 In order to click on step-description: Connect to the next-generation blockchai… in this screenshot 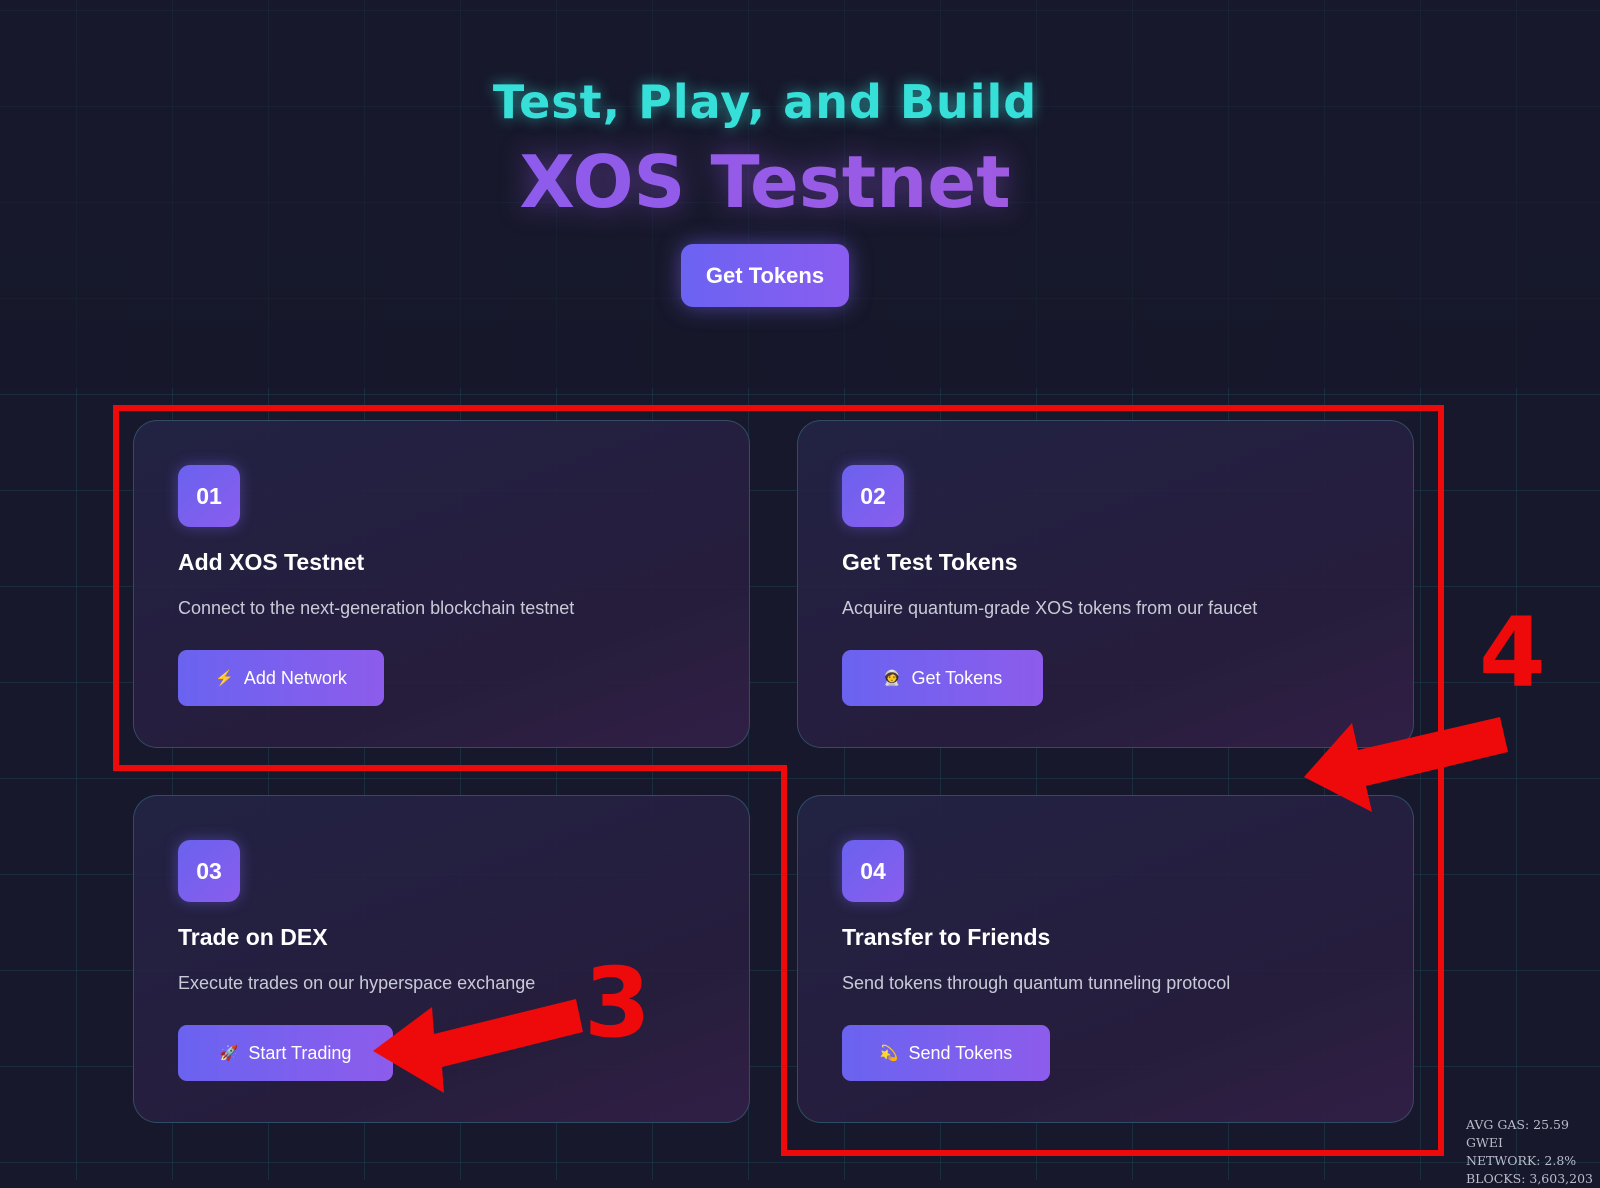, I will do `click(376, 608)`.